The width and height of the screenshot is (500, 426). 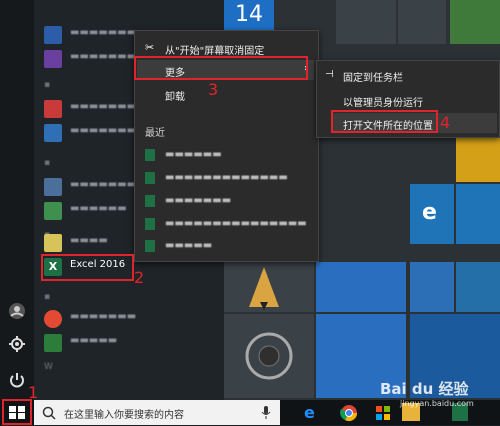 I want to click on recent-file-item: ▬▬▬▬▬▬▬▬▬▬▬▬▬, so click(x=228, y=179).